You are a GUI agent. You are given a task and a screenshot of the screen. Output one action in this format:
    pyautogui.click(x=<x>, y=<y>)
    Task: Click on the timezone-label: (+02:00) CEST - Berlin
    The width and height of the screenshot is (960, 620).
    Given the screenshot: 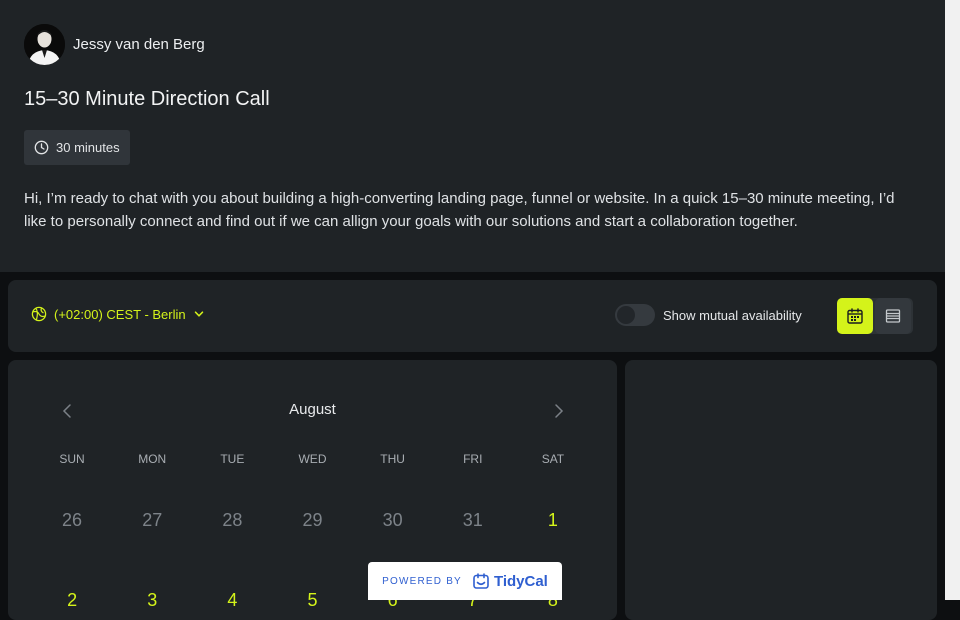 What is the action you would take?
    pyautogui.click(x=120, y=314)
    